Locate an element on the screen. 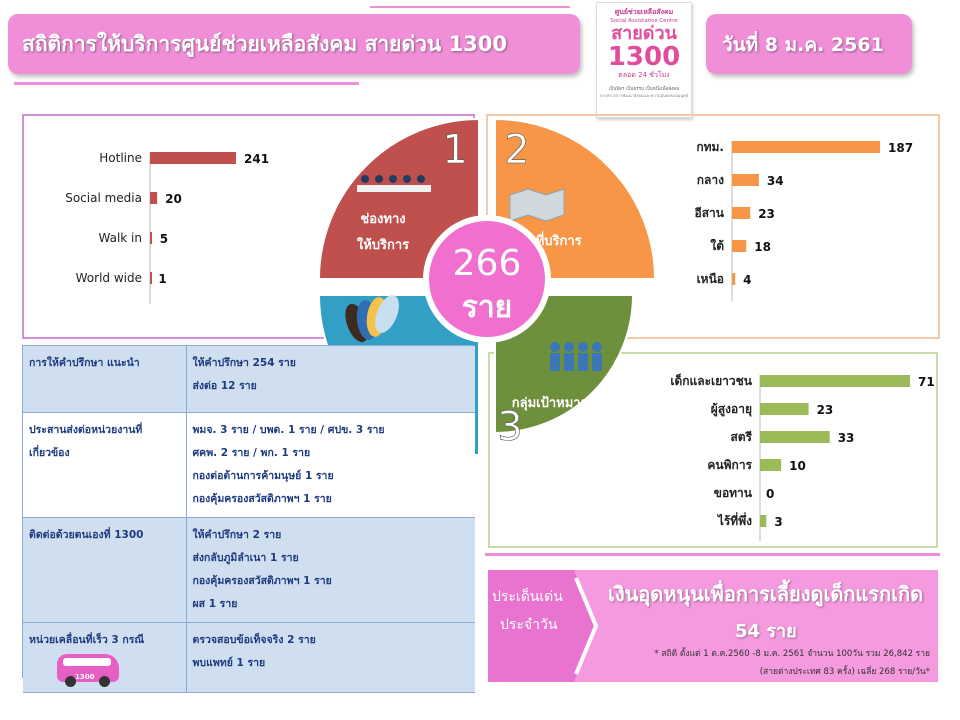  value-label: 20 is located at coordinates (173, 199).